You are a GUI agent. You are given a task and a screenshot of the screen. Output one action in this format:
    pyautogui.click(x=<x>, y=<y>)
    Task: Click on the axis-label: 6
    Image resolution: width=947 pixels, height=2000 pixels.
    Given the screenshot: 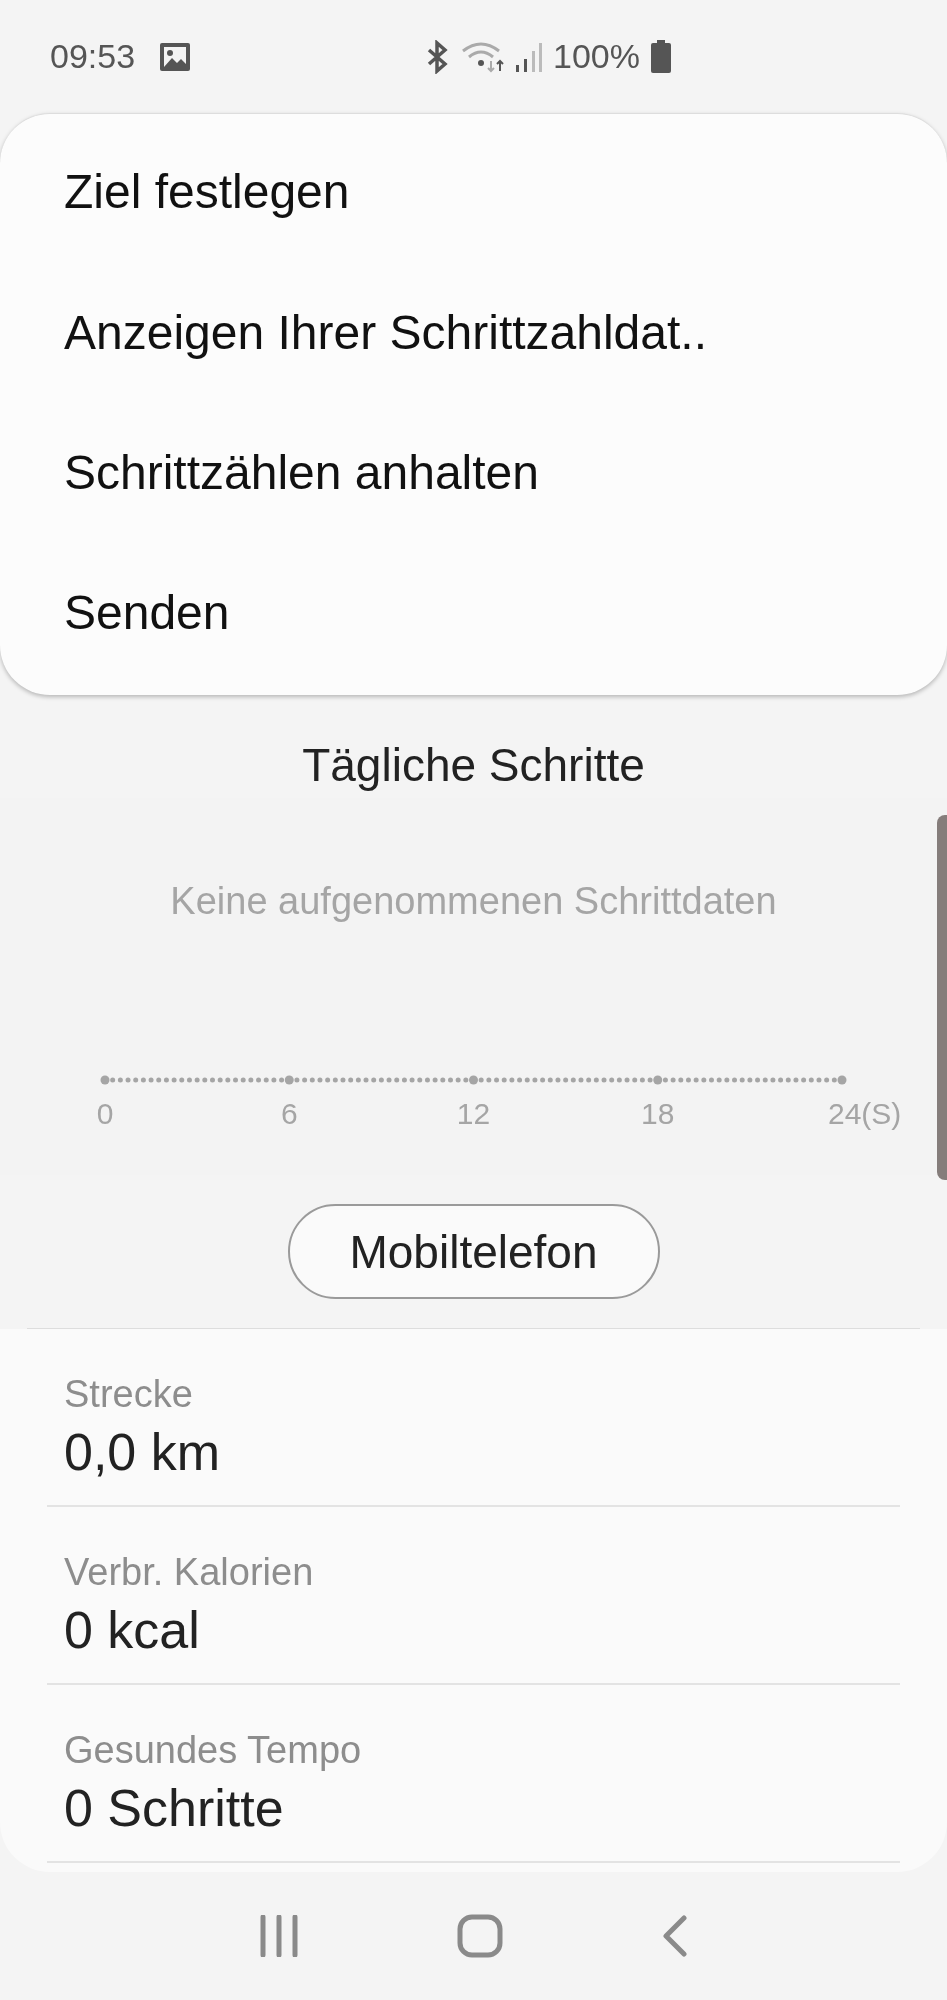 What is the action you would take?
    pyautogui.click(x=289, y=1114)
    